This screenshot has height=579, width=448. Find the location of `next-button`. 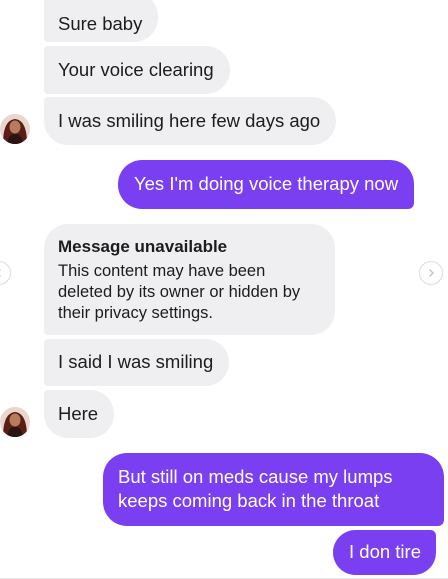

next-button is located at coordinates (431, 273).